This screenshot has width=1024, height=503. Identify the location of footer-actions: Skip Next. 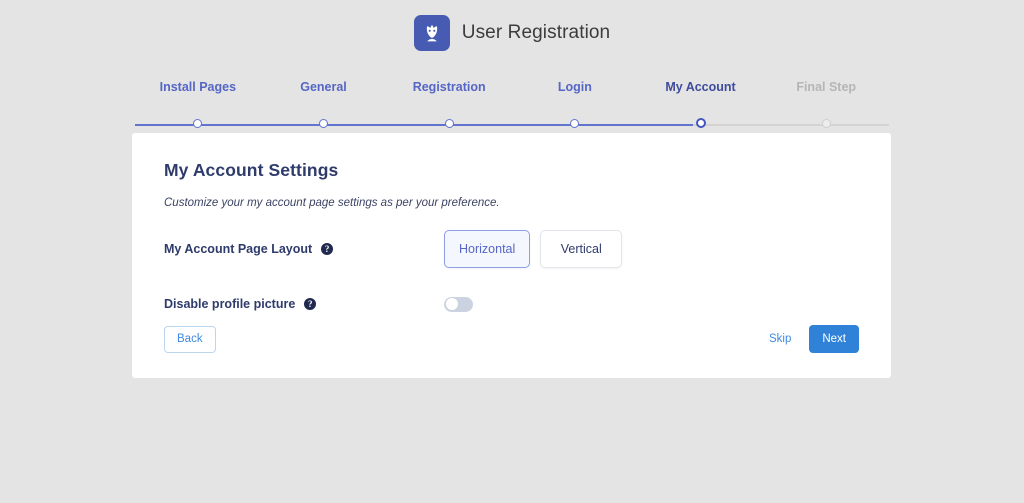
(814, 339).